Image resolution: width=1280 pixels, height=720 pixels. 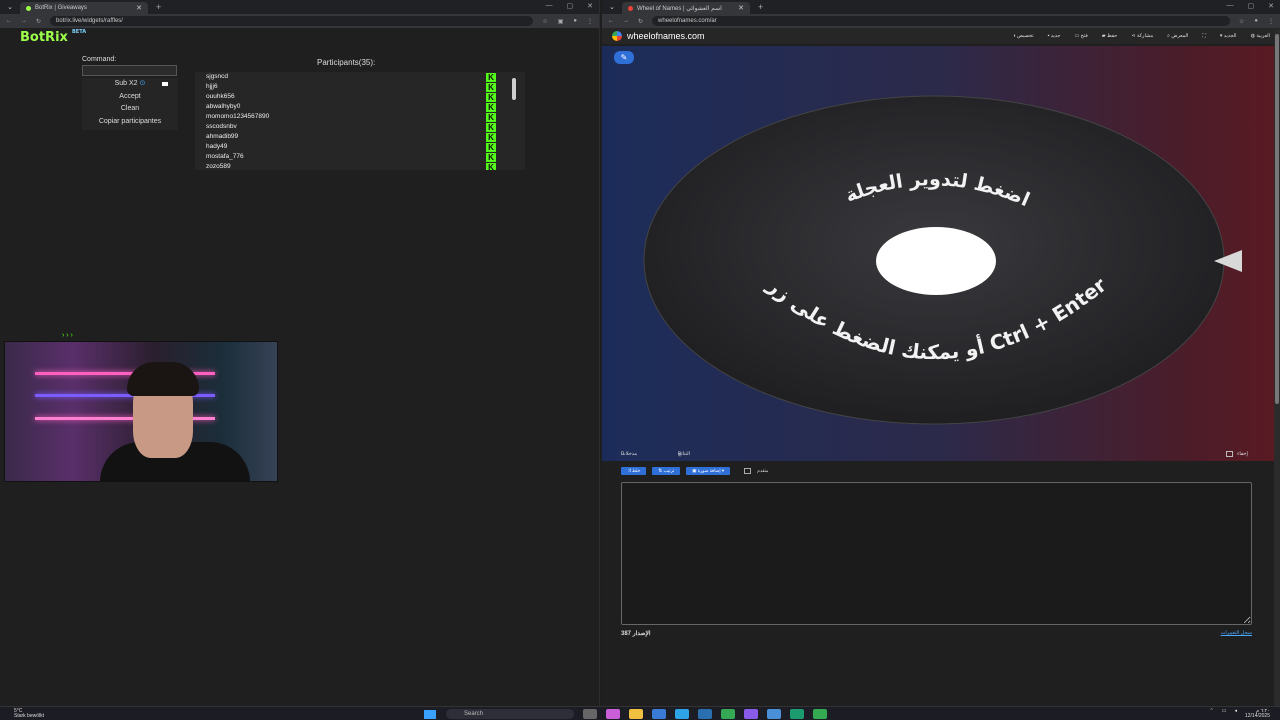 I want to click on edit-pencil-icon: ✎, so click(x=624, y=57).